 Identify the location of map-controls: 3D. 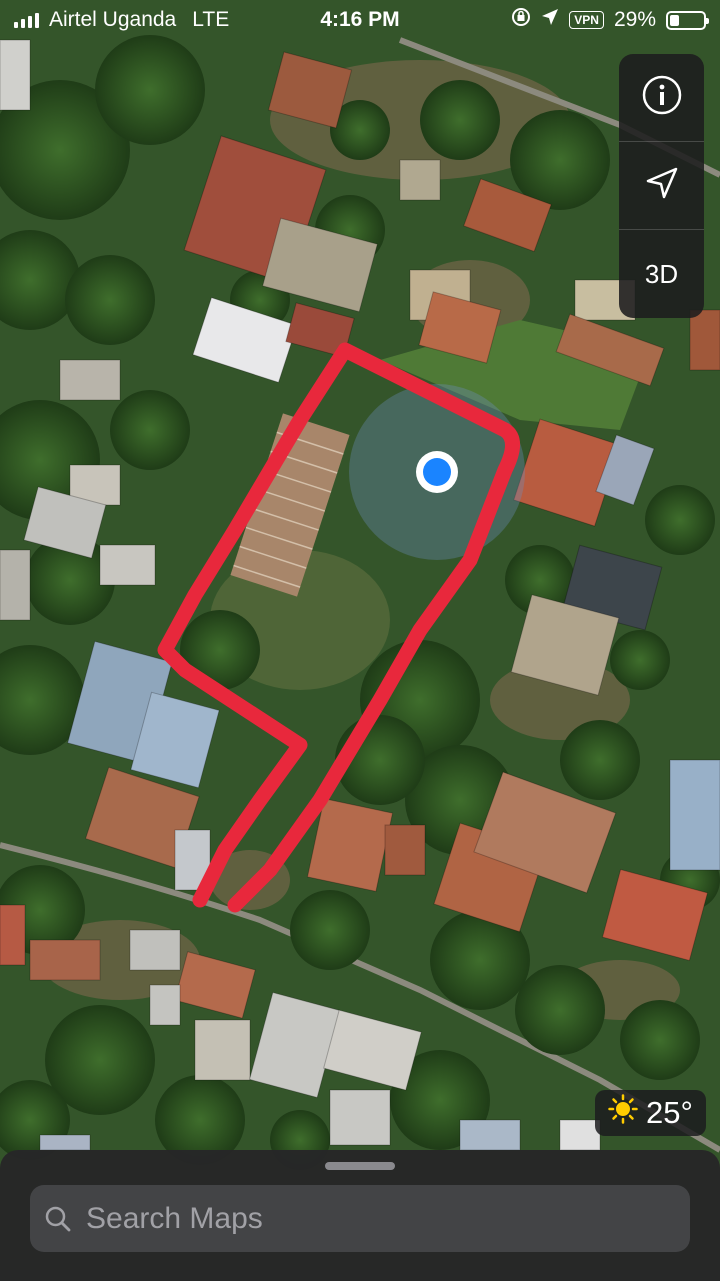
(661, 186).